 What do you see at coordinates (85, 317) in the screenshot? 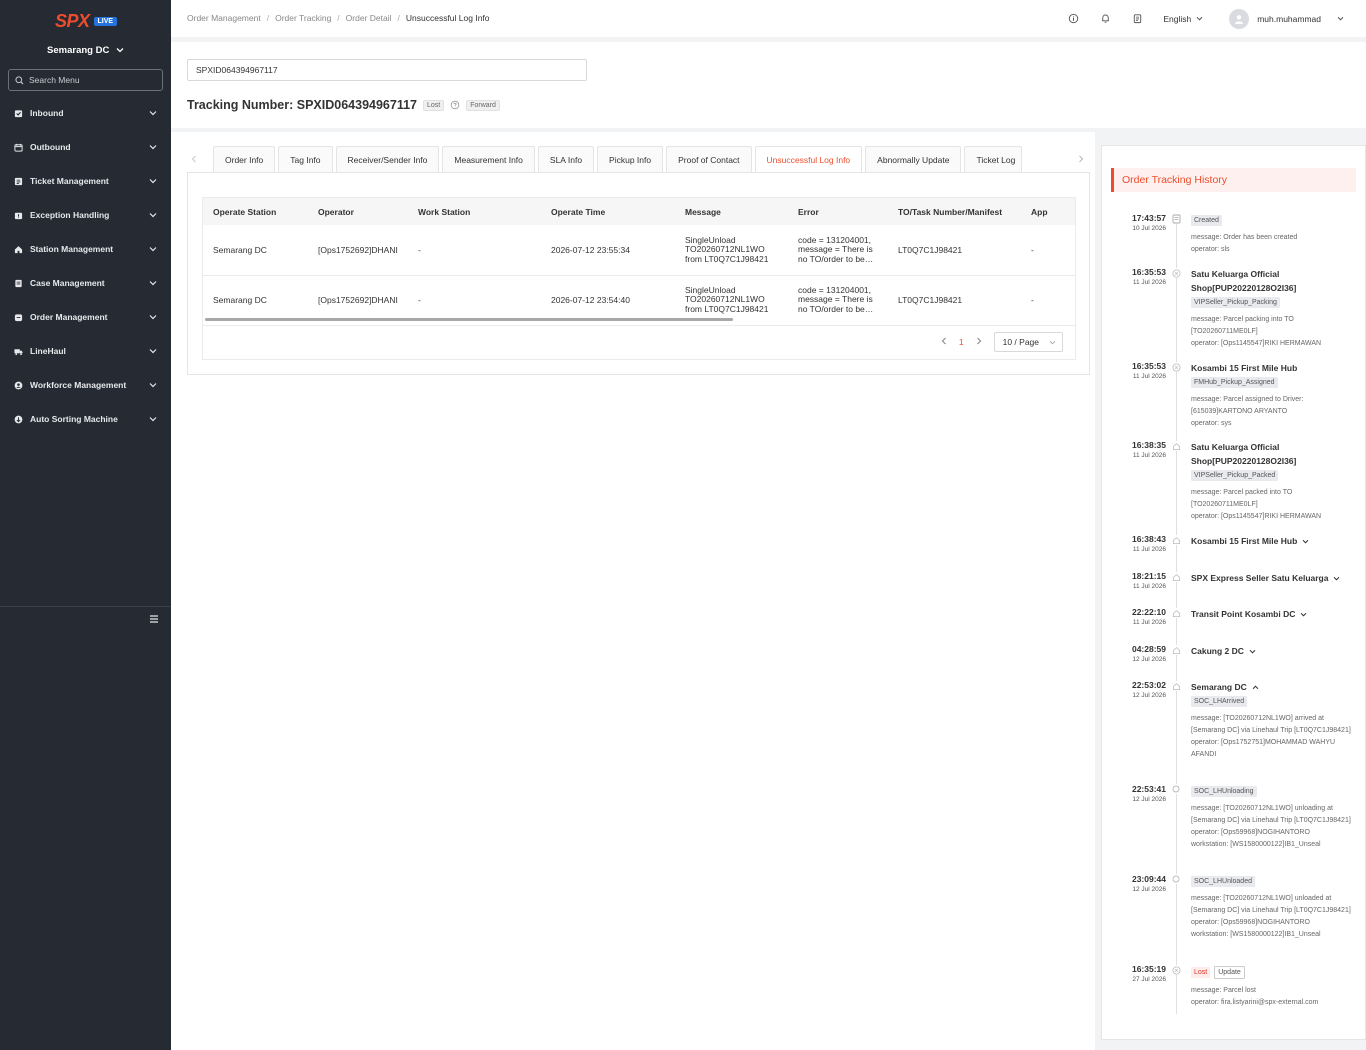
I see `sidebar-item-order-management: Order Management` at bounding box center [85, 317].